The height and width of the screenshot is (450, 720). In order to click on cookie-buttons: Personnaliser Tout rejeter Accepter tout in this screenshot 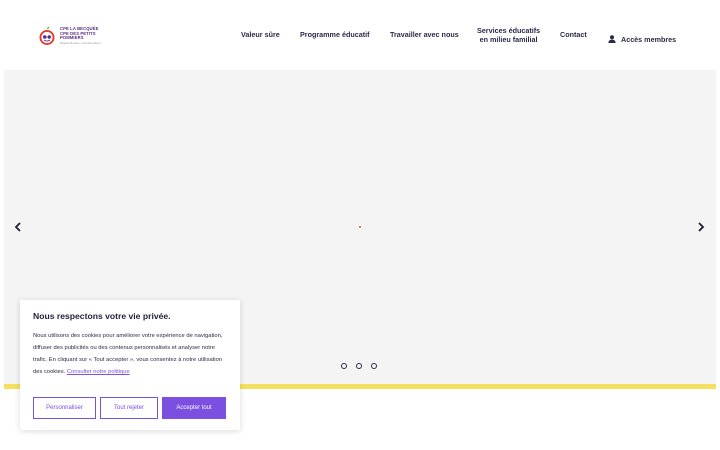, I will do `click(129, 408)`.